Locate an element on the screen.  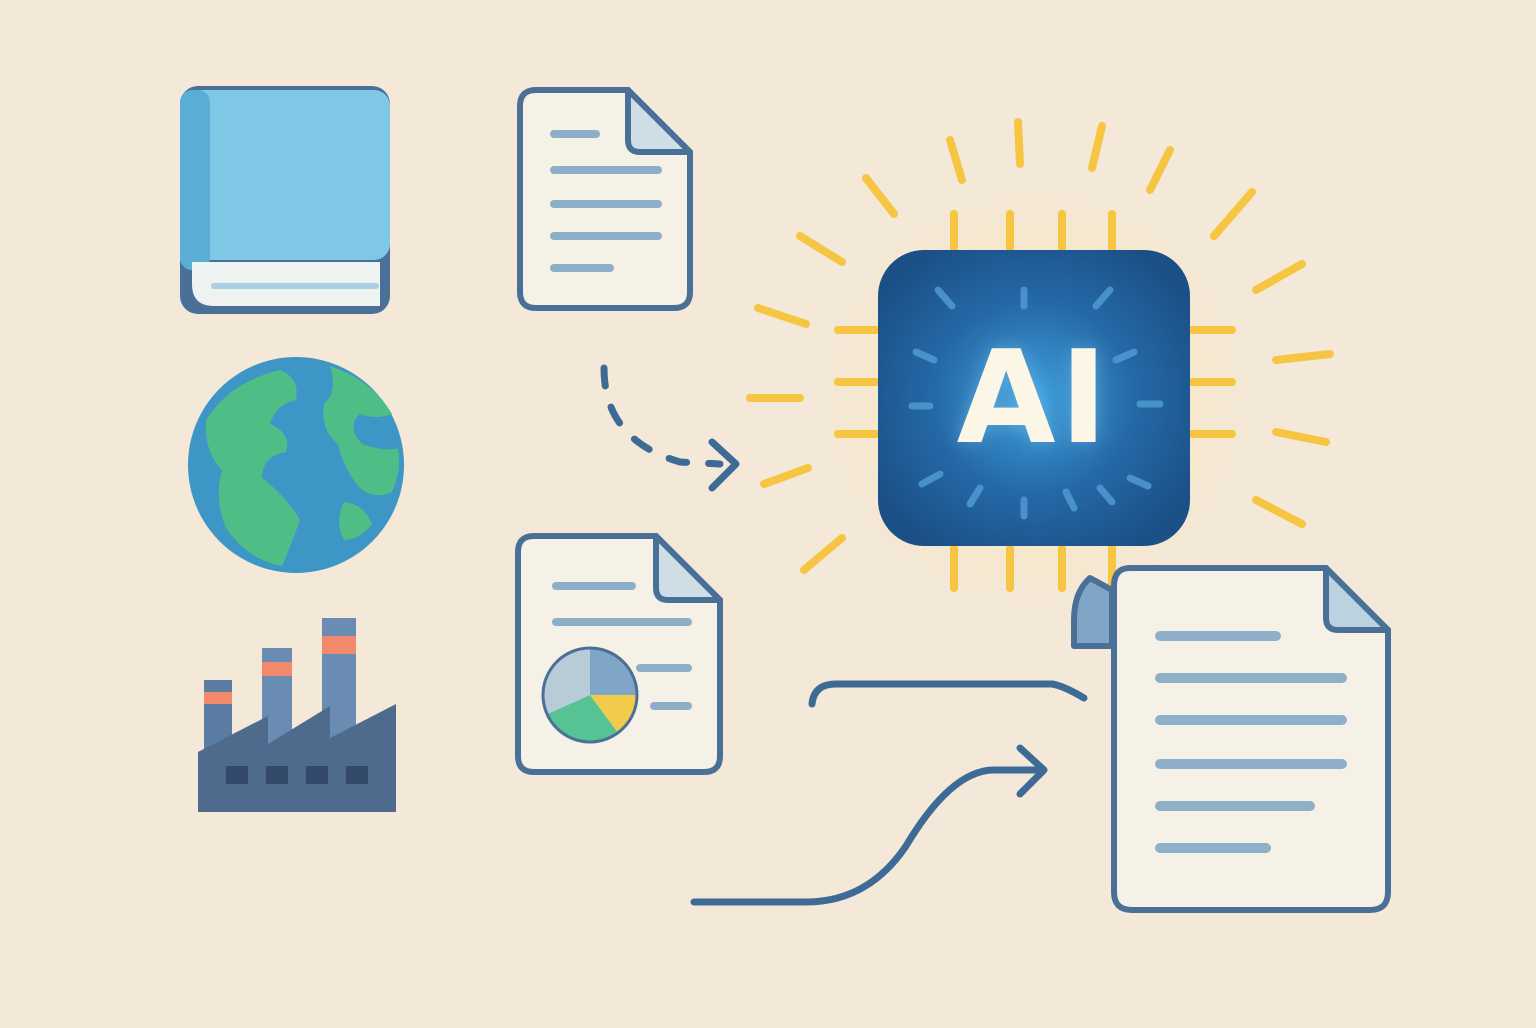
output-document-icon is located at coordinates (1231, 739).